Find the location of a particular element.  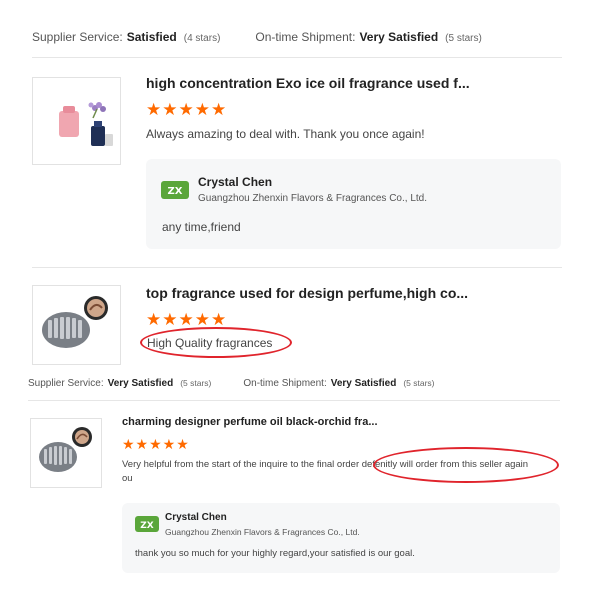

supplier-service-value: Satisfied is located at coordinates (151, 37).